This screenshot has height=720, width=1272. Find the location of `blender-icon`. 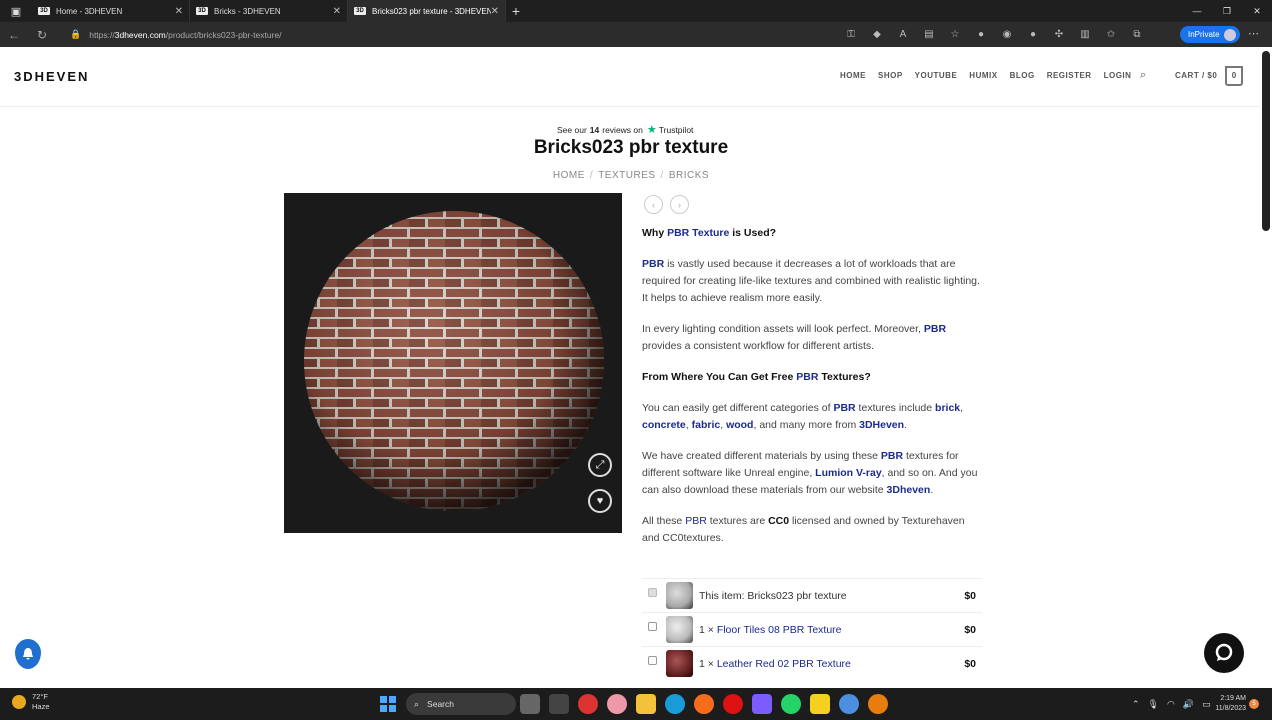

blender-icon is located at coordinates (878, 704).